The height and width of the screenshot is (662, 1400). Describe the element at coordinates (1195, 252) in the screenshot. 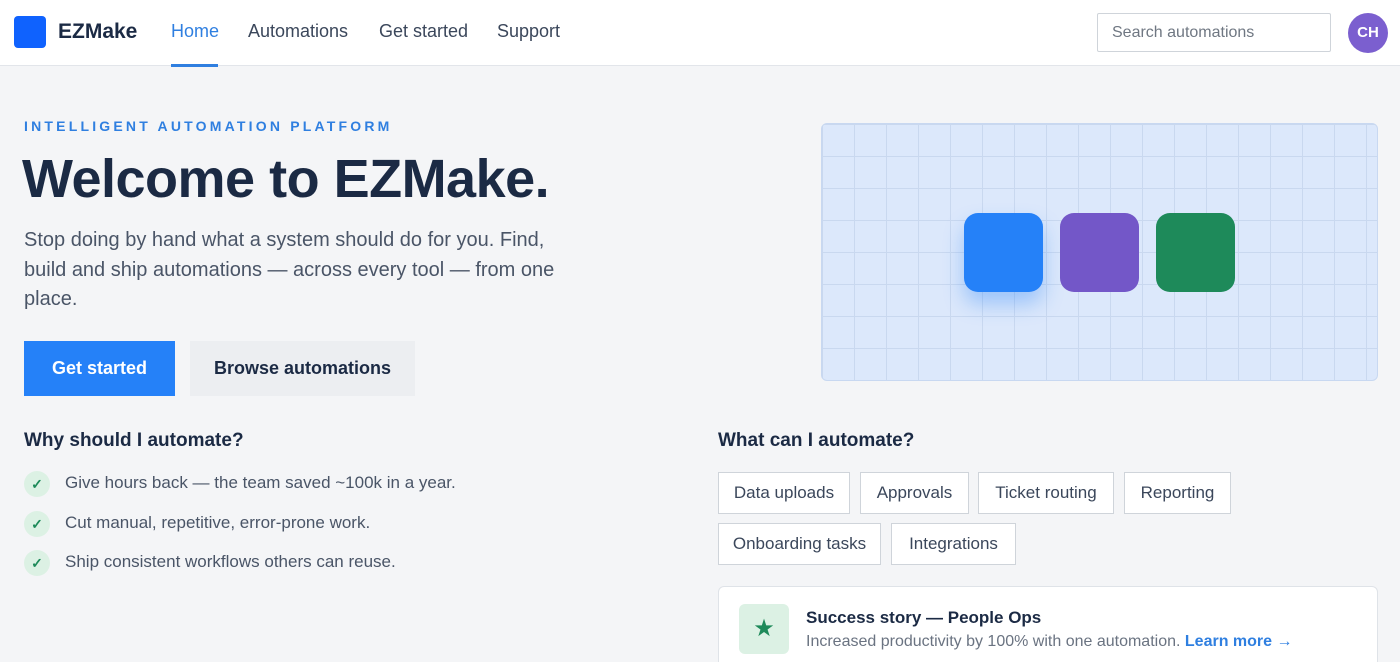

I see `illustration-tile-green` at that location.